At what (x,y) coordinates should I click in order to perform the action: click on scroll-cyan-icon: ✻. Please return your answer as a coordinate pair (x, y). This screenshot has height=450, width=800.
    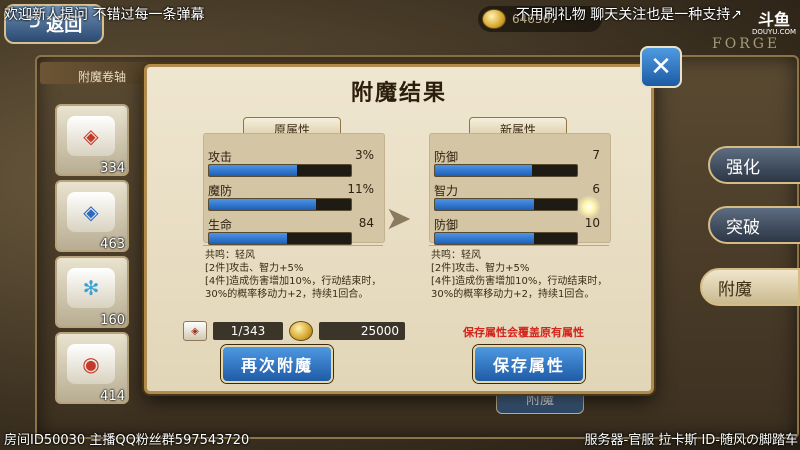
    Looking at the image, I should click on (91, 288).